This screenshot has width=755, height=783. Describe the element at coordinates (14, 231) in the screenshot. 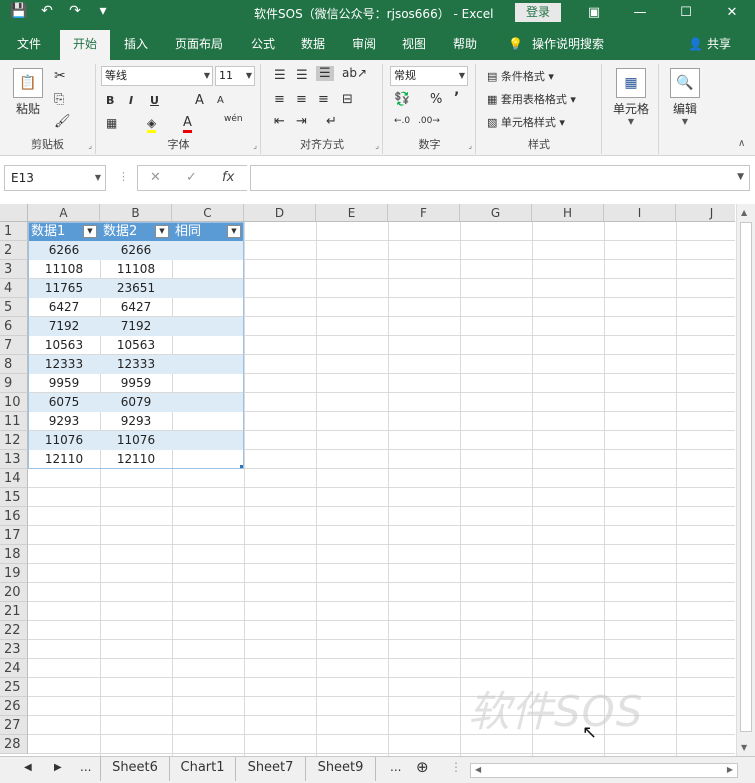

I see `row-header: 1` at that location.